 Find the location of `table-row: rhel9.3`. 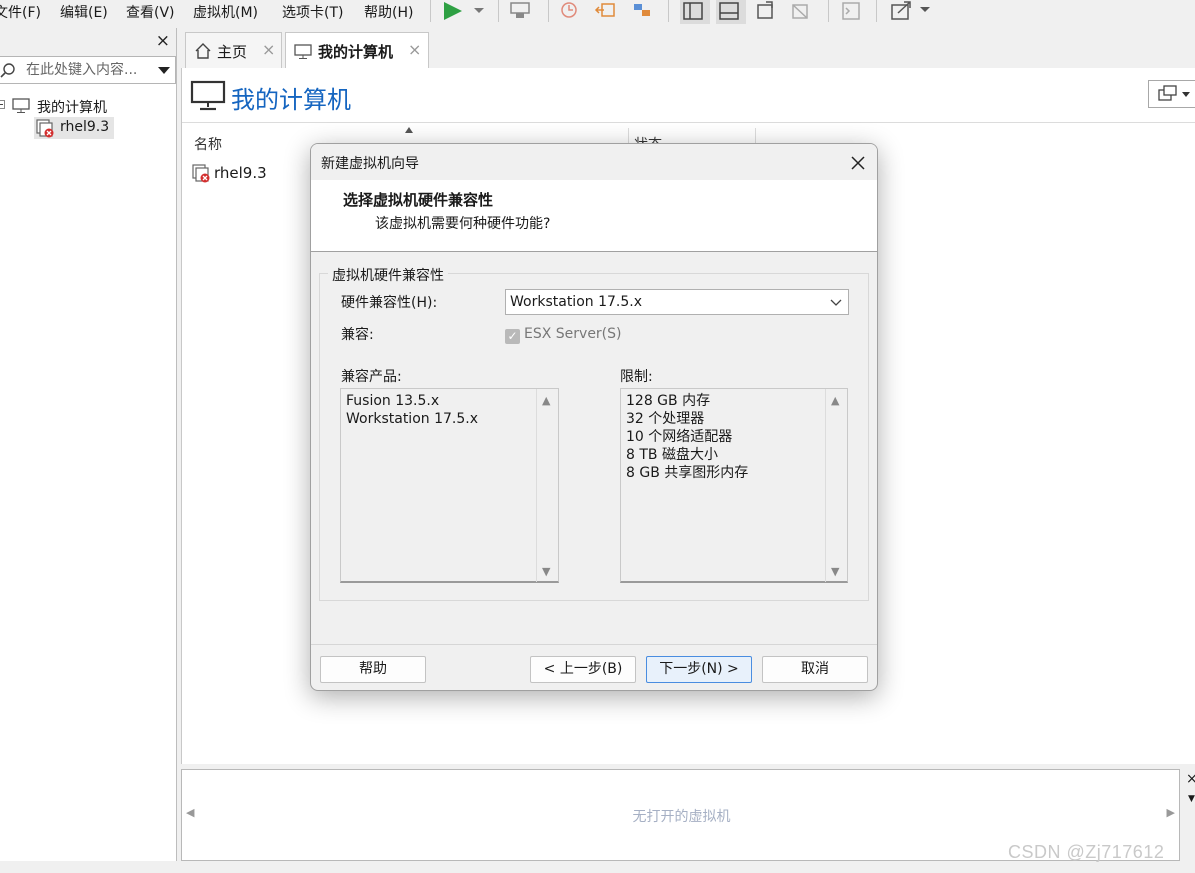

table-row: rhel9.3 is located at coordinates (250, 173).